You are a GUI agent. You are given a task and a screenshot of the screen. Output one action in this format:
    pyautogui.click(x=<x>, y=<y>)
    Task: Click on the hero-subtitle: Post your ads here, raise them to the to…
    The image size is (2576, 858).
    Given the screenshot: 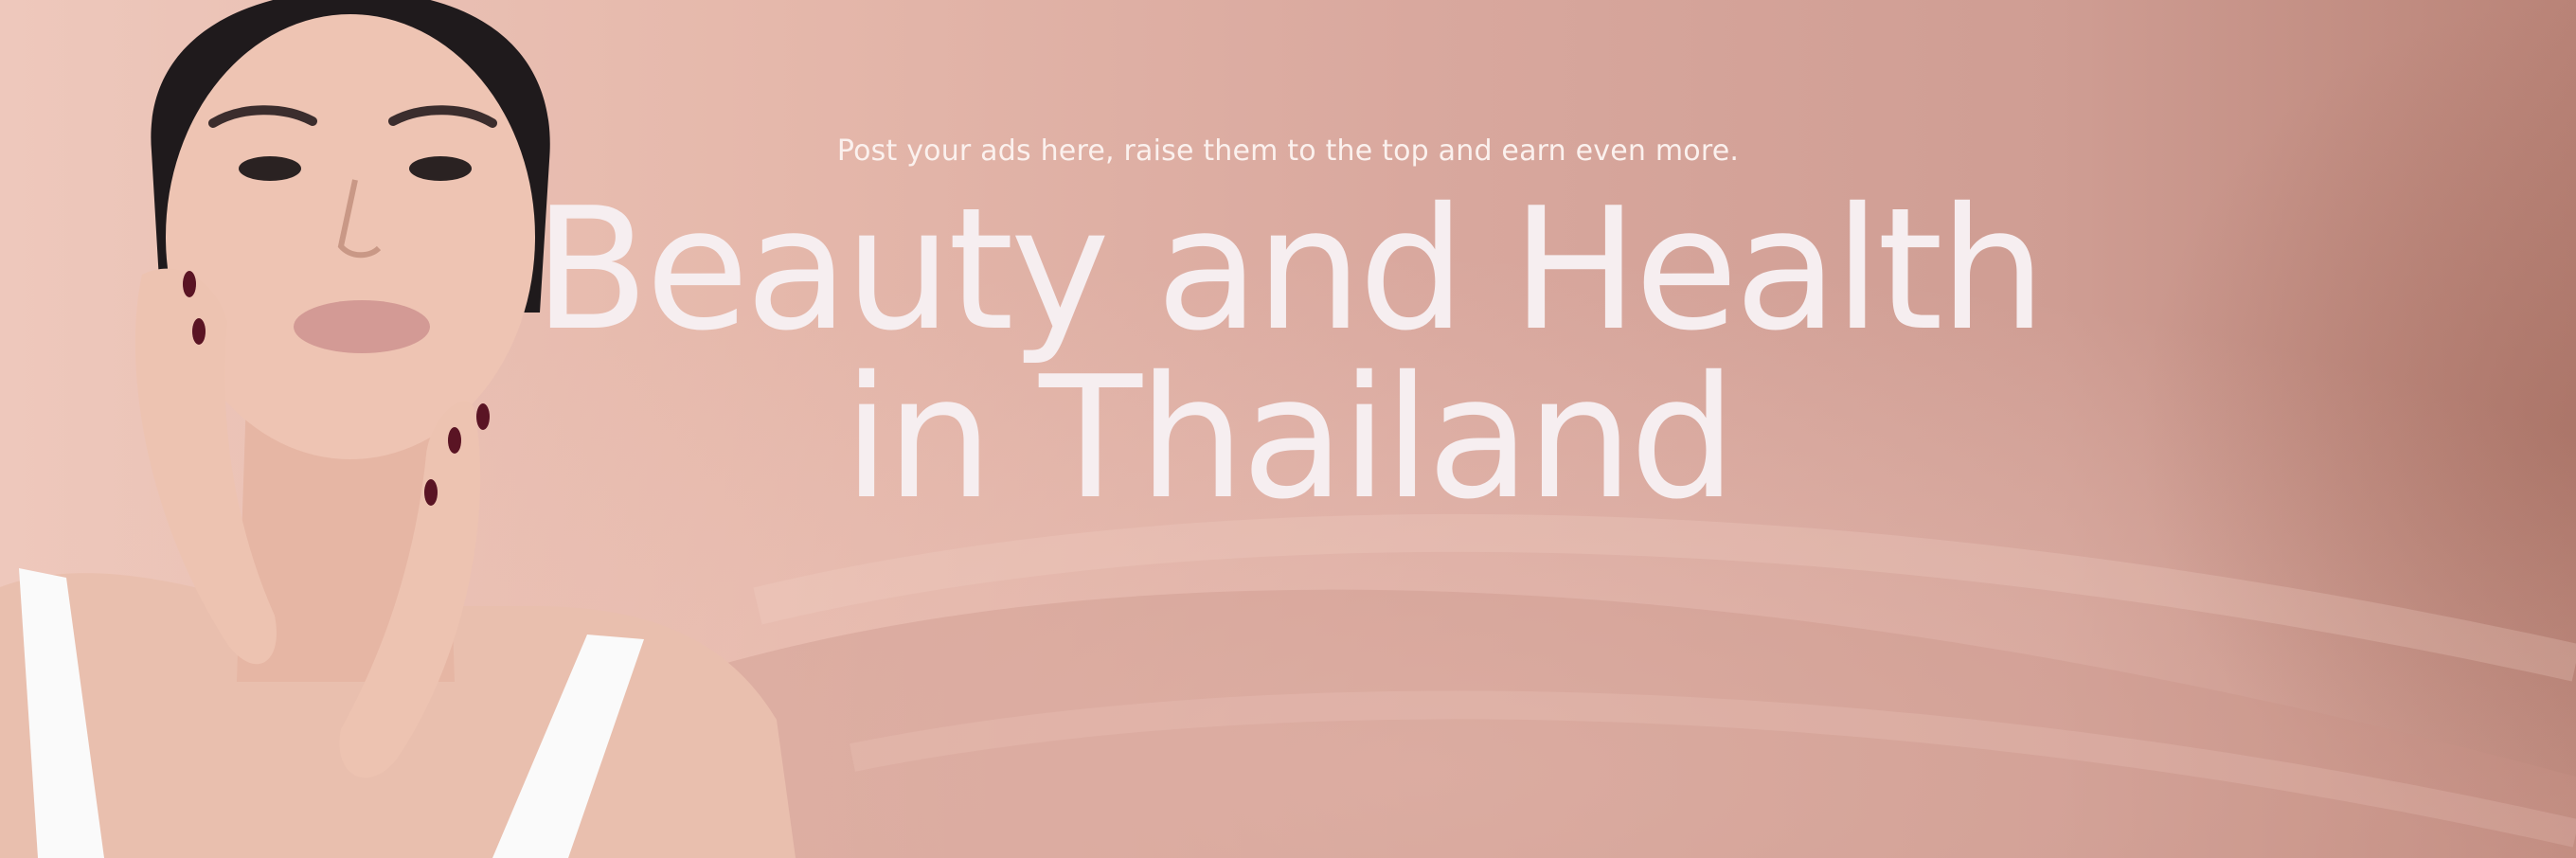 What is the action you would take?
    pyautogui.click(x=1288, y=151)
    